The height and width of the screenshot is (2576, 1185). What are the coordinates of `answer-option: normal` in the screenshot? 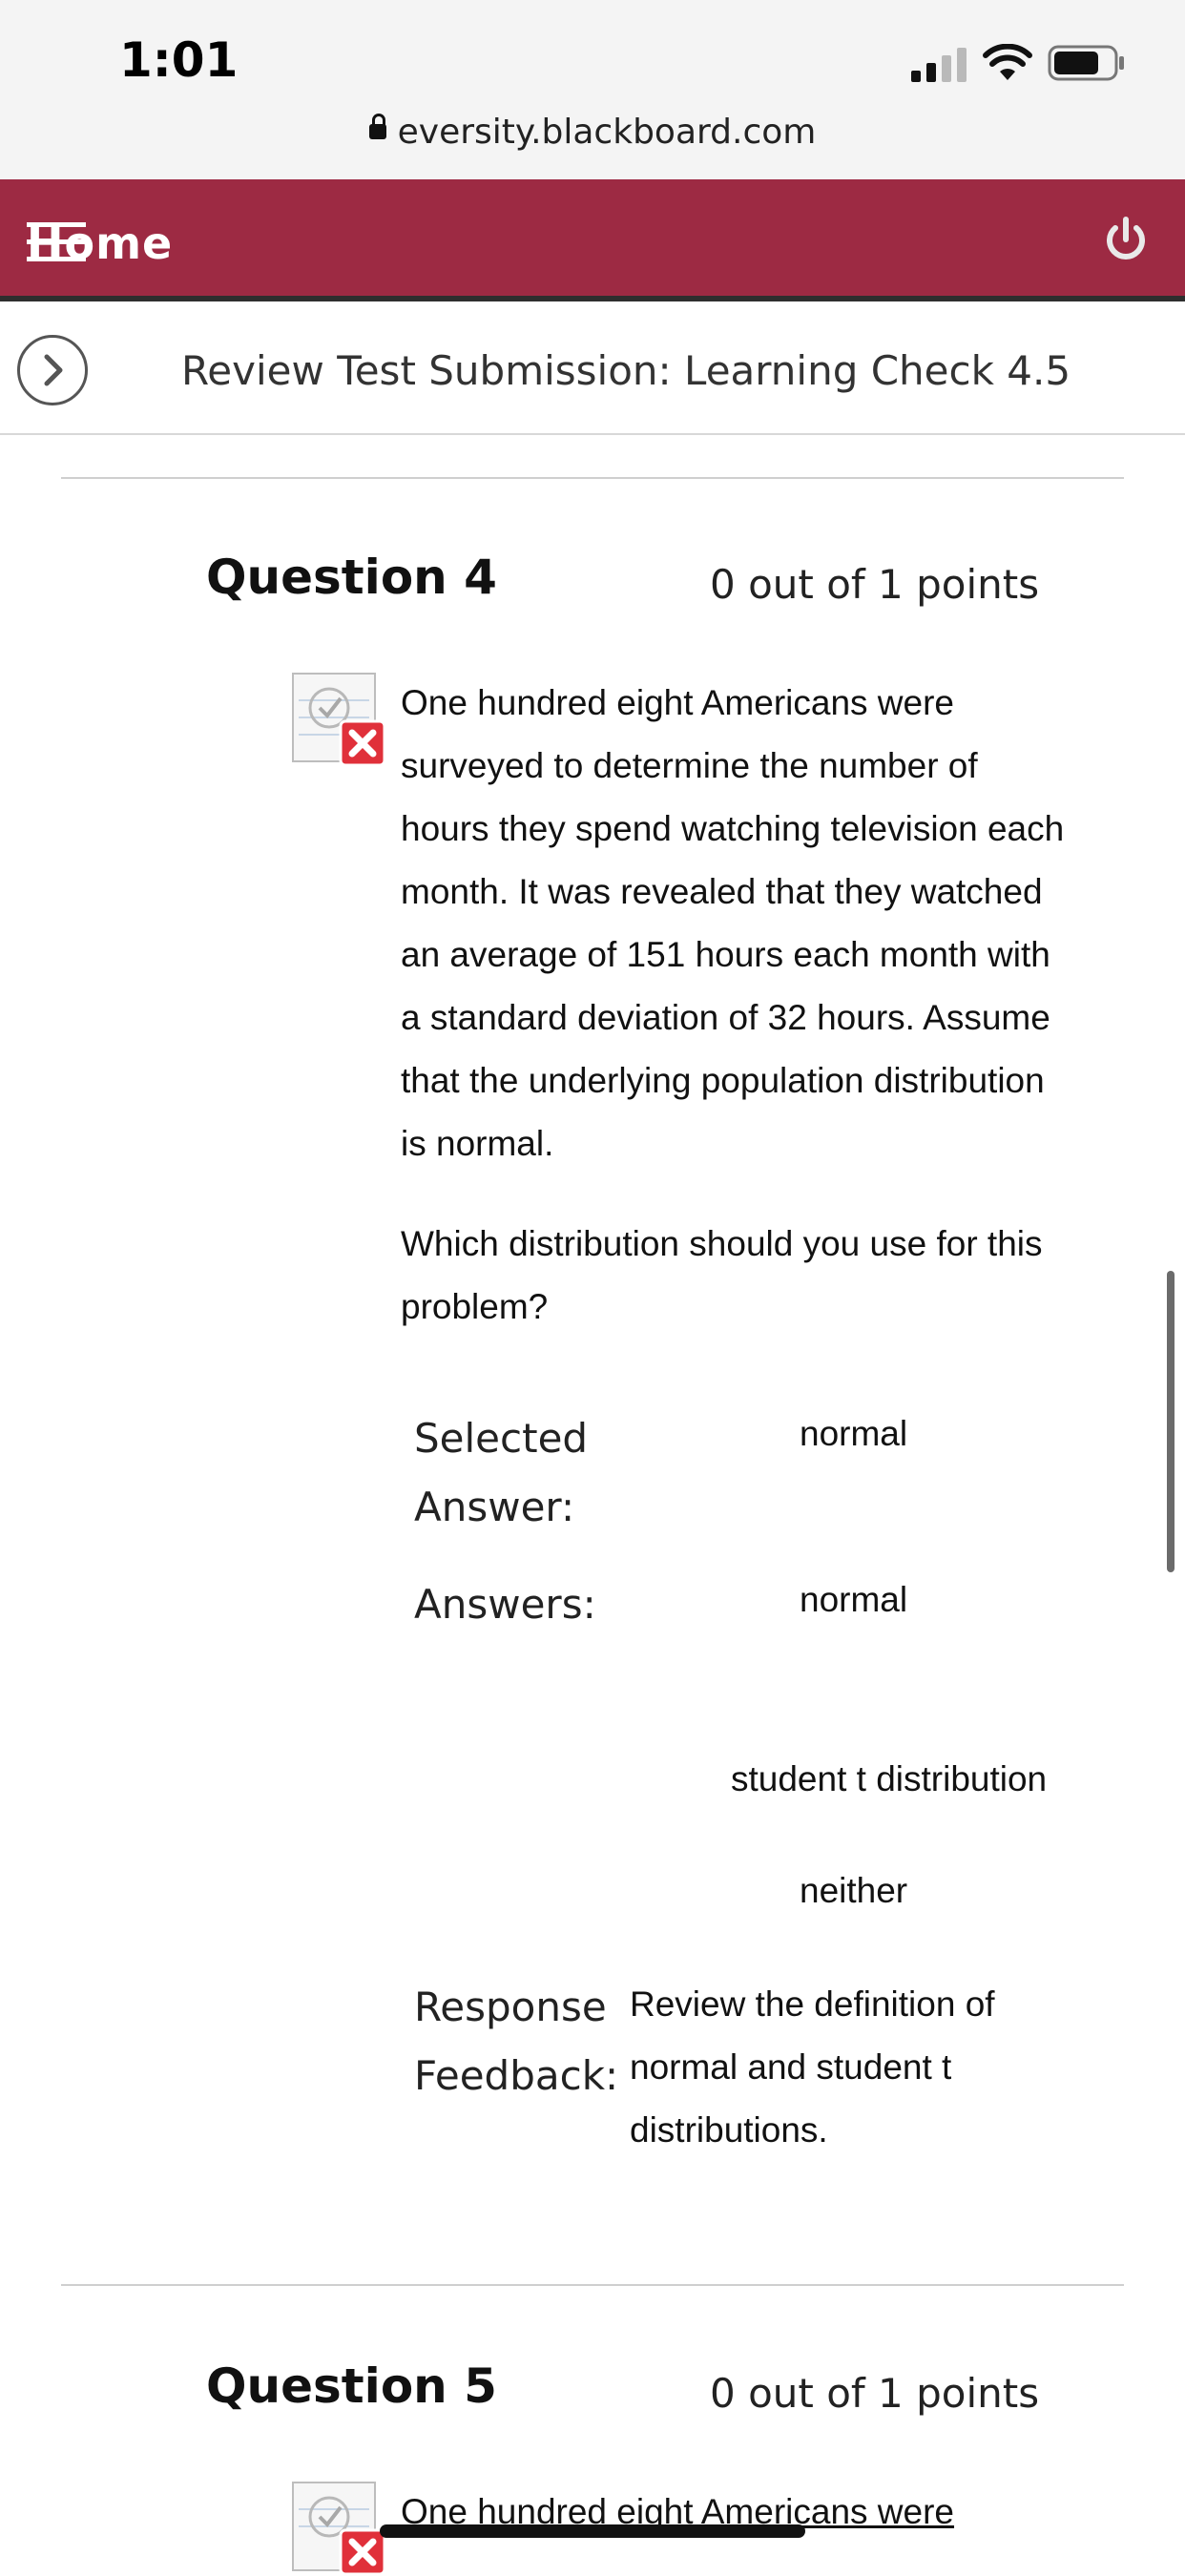 It's located at (854, 1599).